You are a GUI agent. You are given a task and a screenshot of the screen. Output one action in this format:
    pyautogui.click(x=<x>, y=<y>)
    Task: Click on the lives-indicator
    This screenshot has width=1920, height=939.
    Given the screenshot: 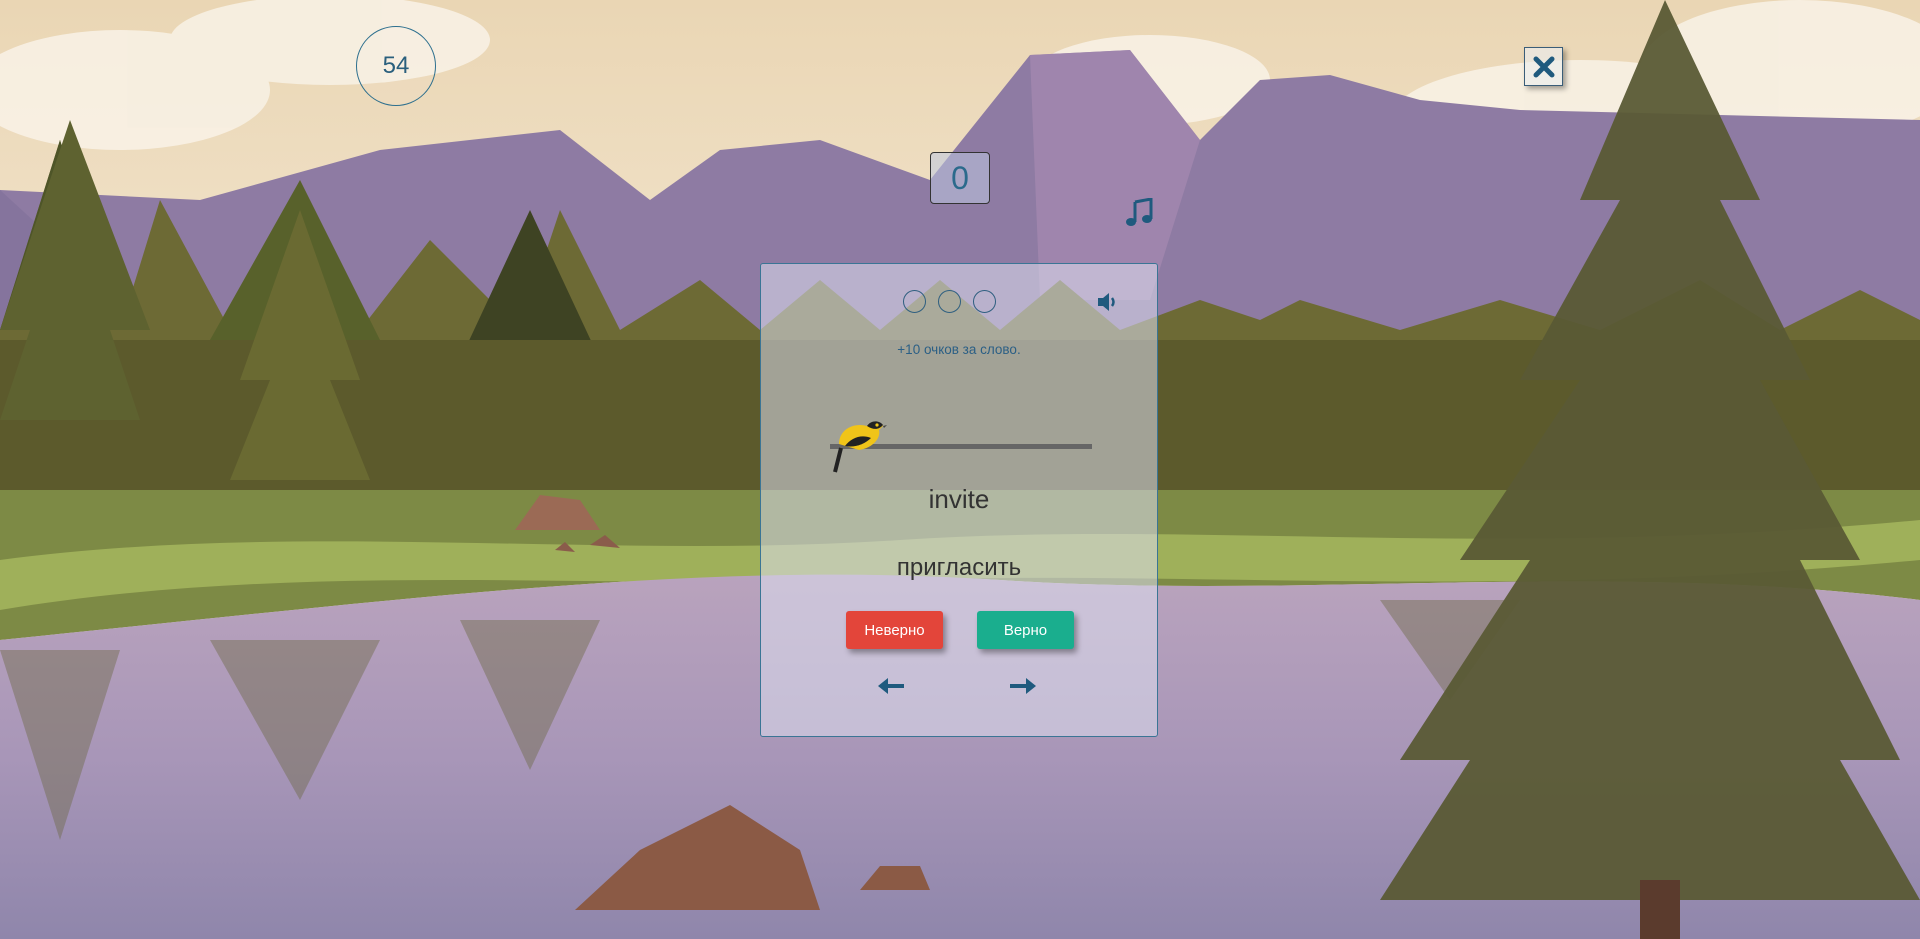 What is the action you would take?
    pyautogui.click(x=949, y=301)
    